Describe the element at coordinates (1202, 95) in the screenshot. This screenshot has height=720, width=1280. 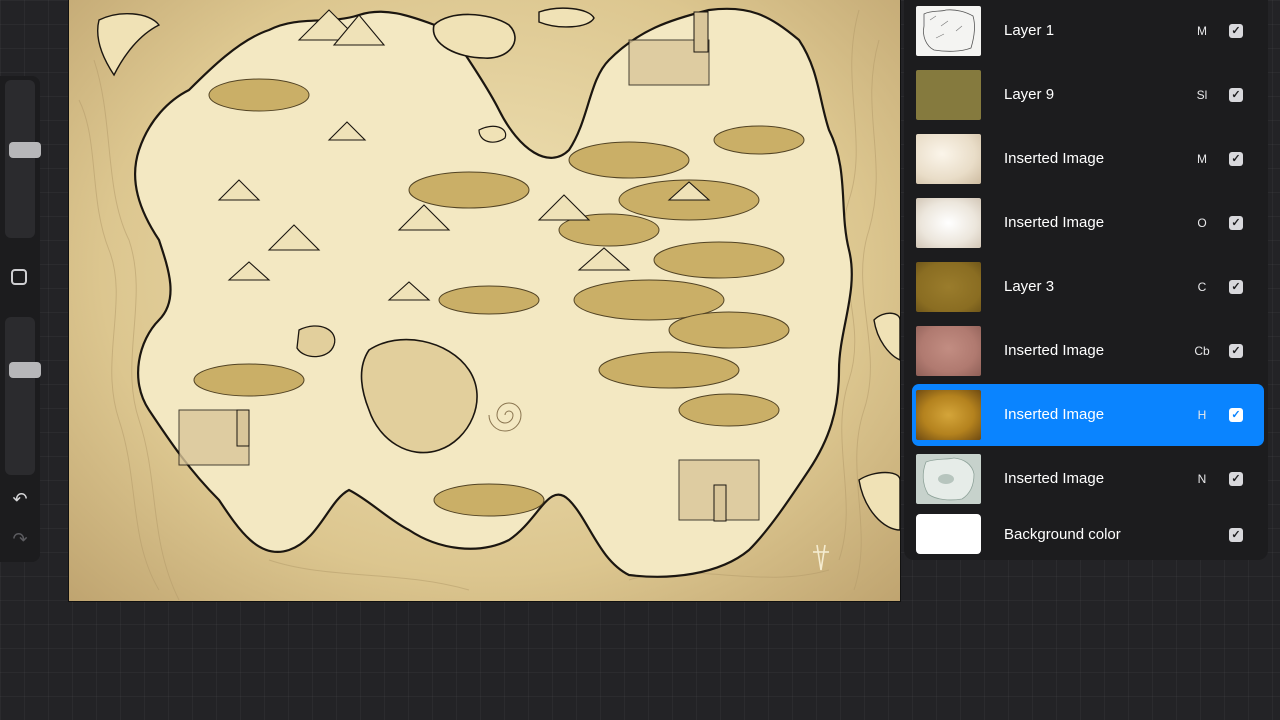
I see `blend-mode-button: Sl` at that location.